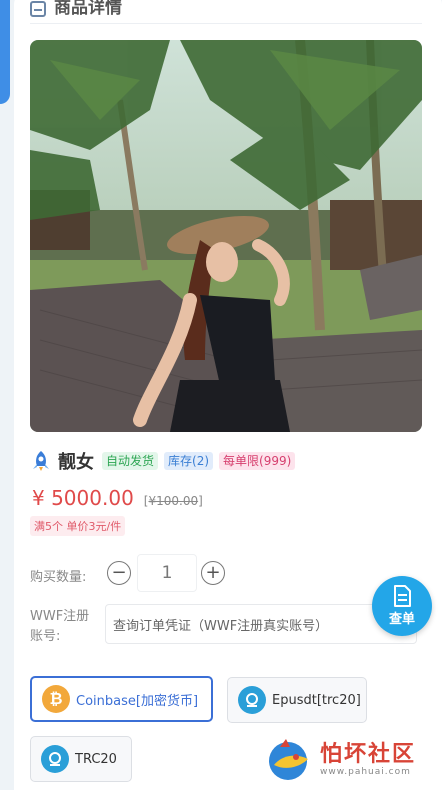 The height and width of the screenshot is (790, 442). Describe the element at coordinates (41, 461) in the screenshot. I see `rocket-logo-icon` at that location.